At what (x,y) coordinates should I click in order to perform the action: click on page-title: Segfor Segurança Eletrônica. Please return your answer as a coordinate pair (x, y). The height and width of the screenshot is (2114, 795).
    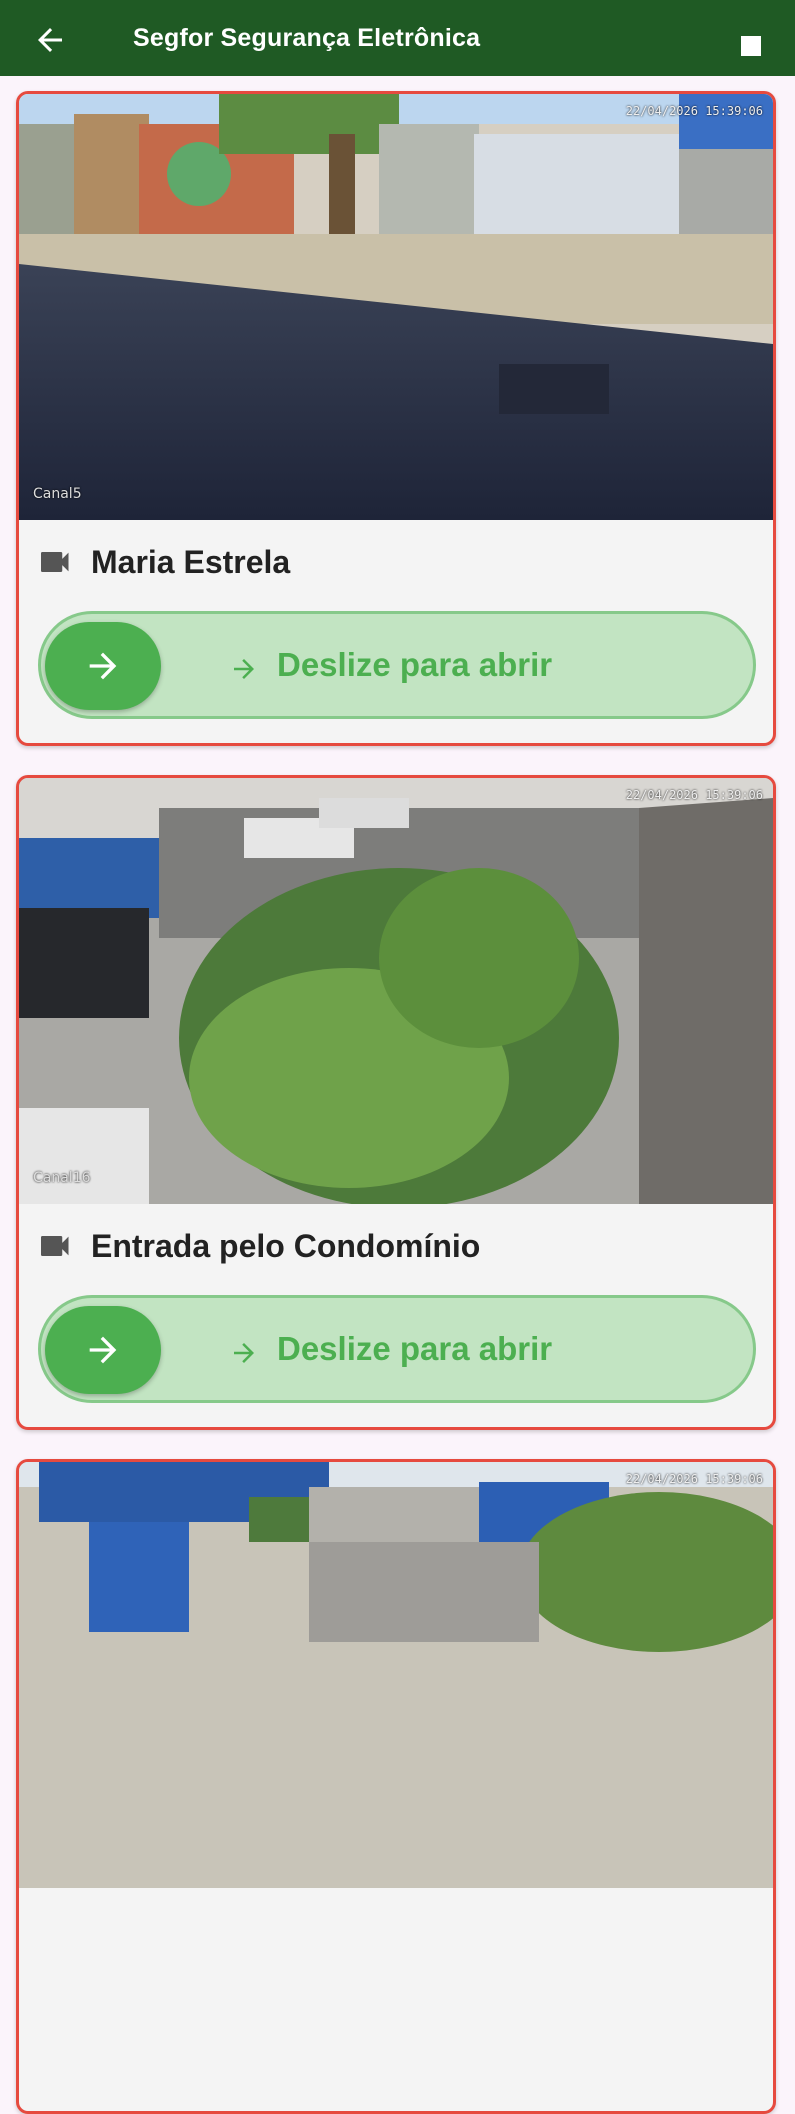
    Looking at the image, I should click on (307, 38).